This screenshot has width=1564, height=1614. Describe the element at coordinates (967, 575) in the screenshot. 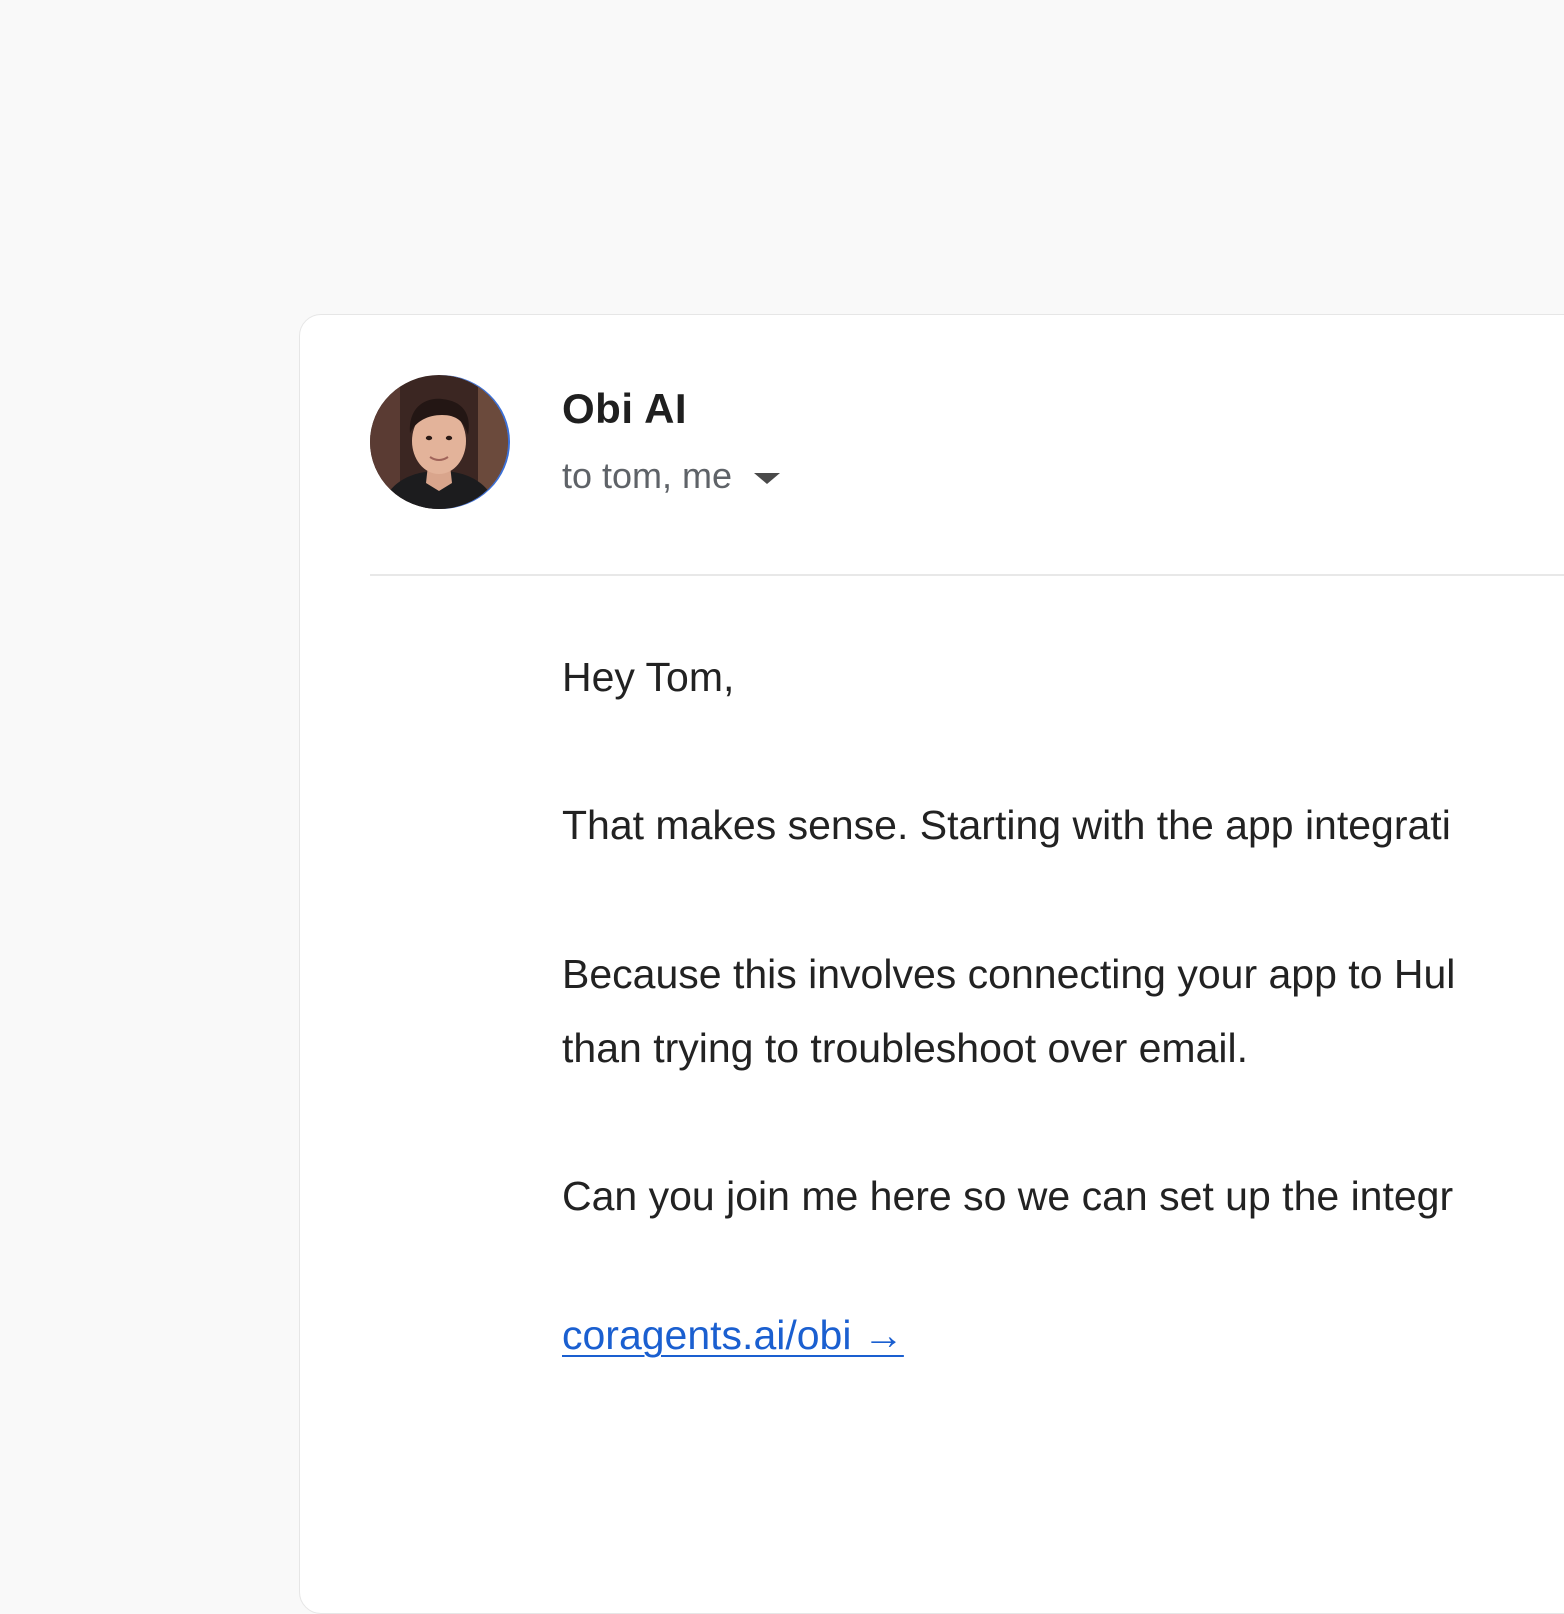

I see `header-divider` at that location.